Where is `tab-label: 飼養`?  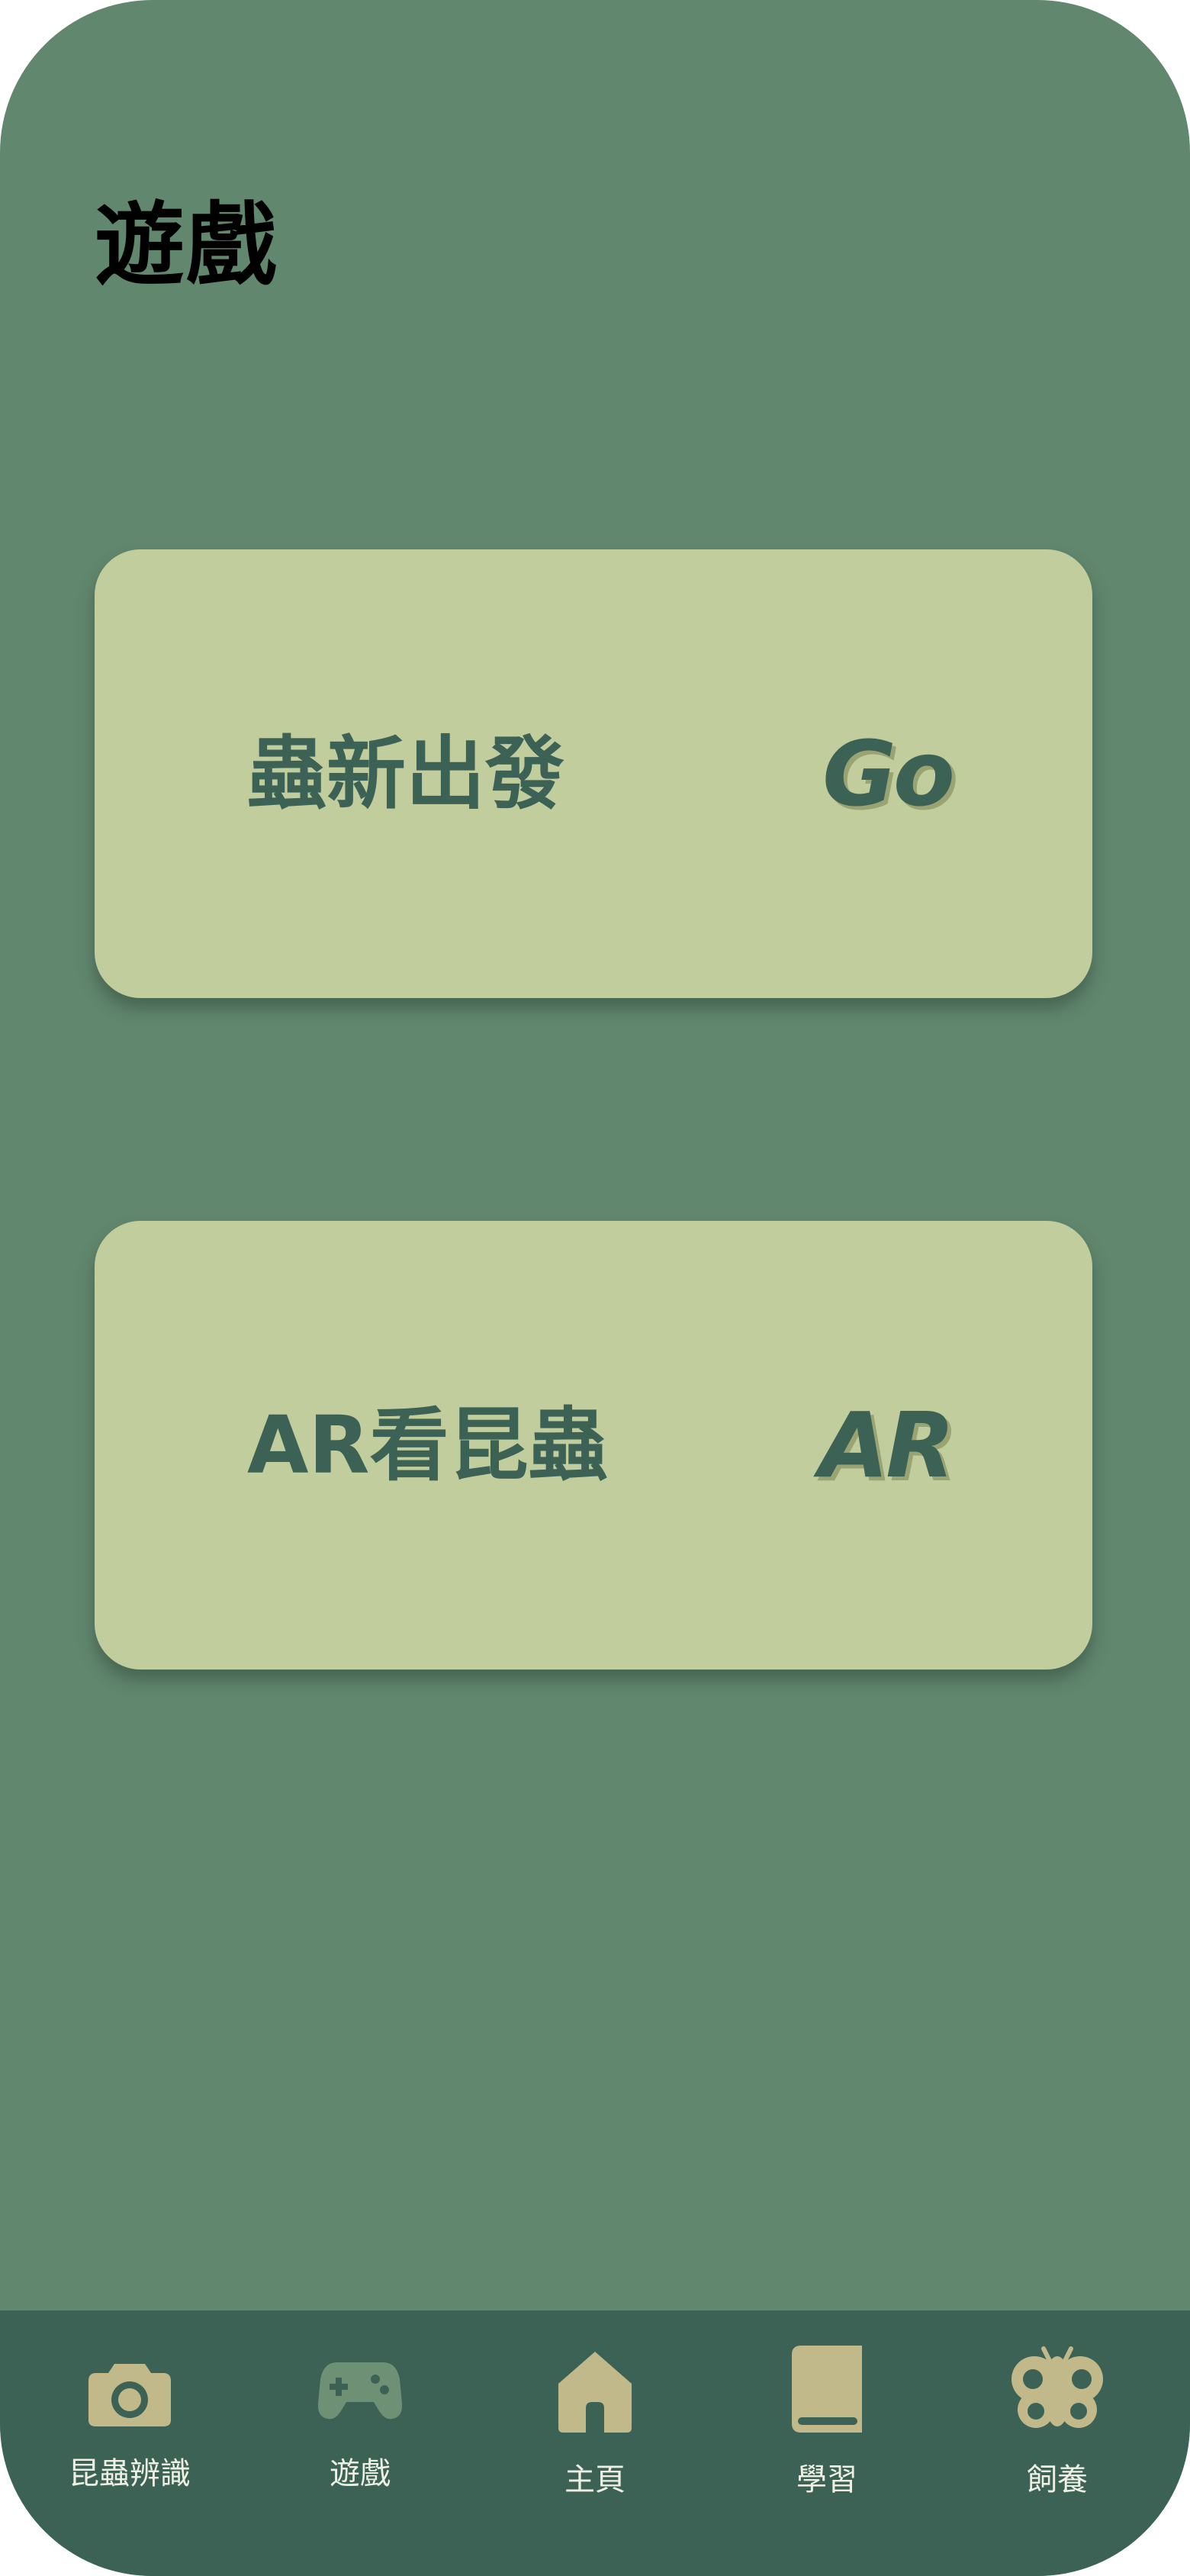
tab-label: 飼養 is located at coordinates (1057, 2479).